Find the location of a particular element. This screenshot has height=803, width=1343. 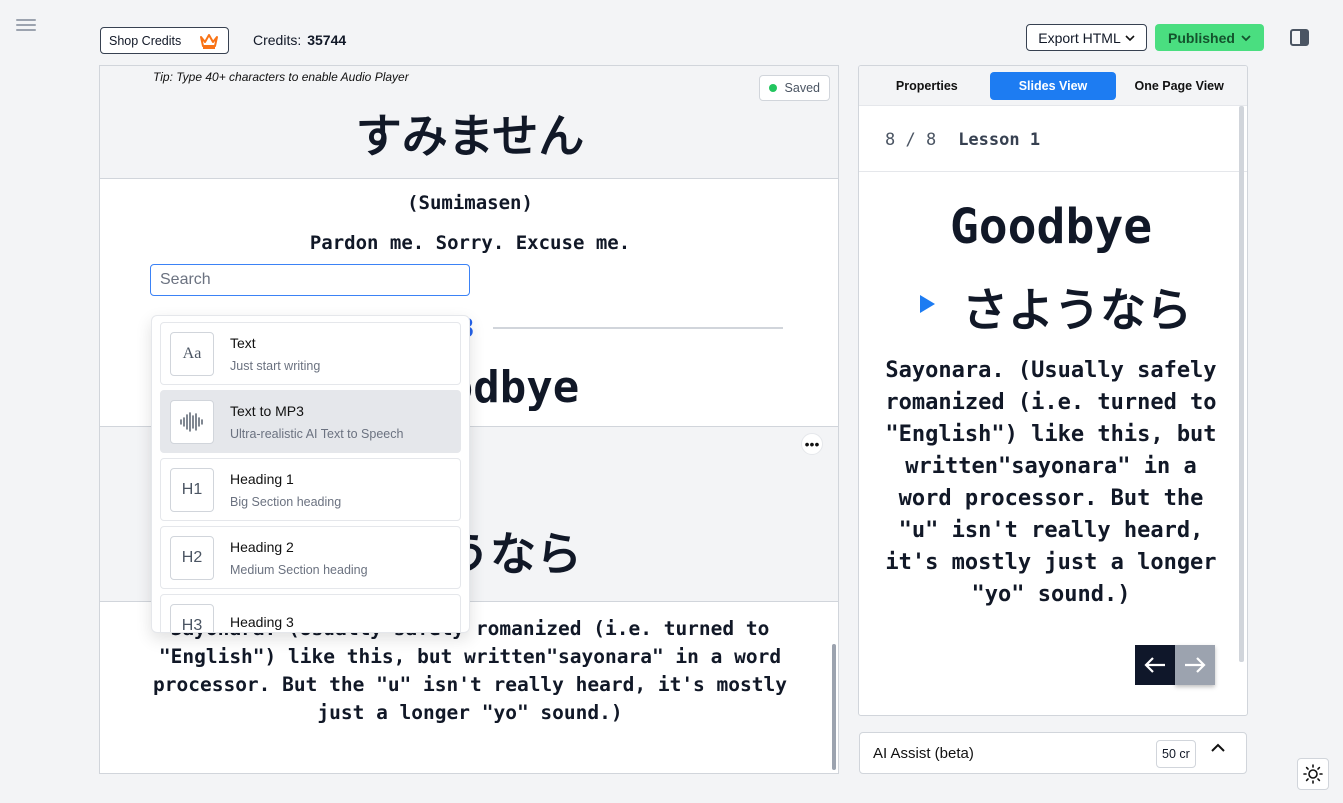

menu-item-heading-1: H1 Heading 1 Big Section heading is located at coordinates (310, 489).